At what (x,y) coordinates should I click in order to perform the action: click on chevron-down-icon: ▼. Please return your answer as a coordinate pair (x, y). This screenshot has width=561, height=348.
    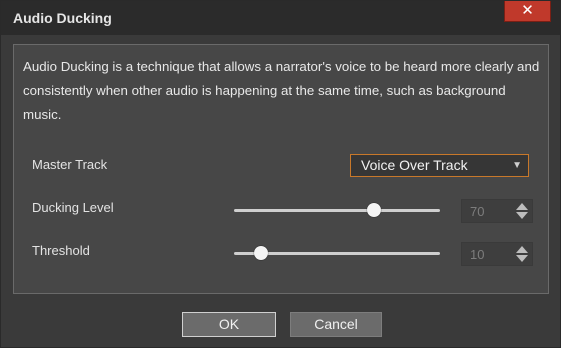
    Looking at the image, I should click on (517, 165).